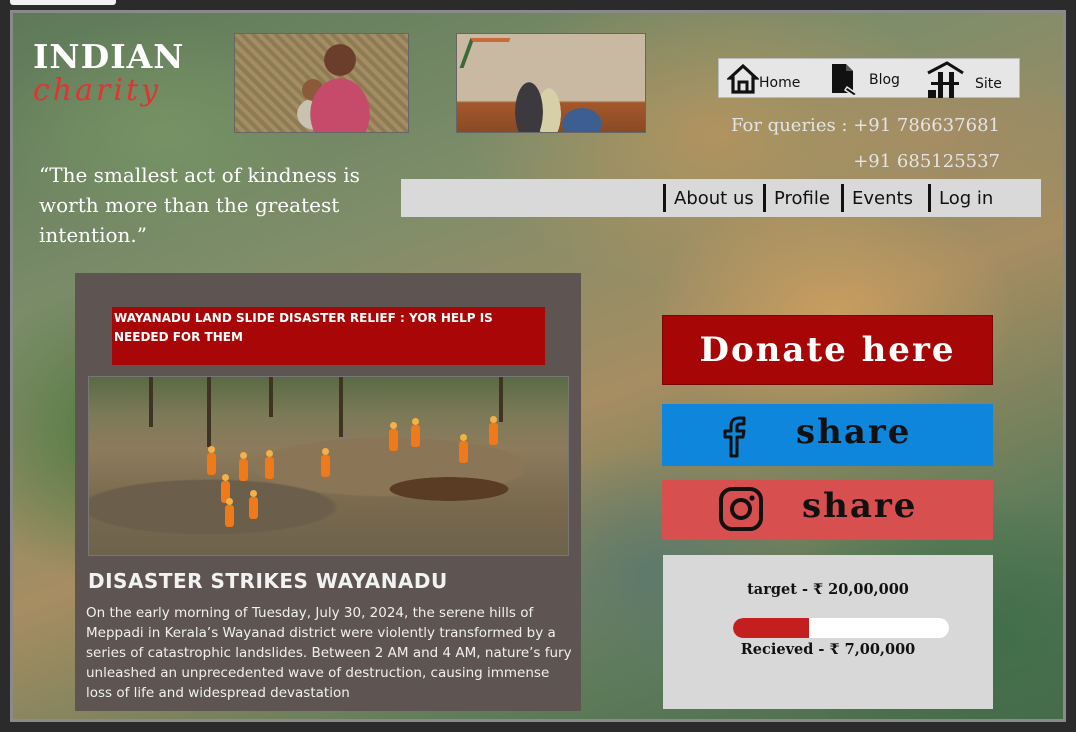 This screenshot has height=732, width=1076. What do you see at coordinates (865, 125) in the screenshot?
I see `queries-phone-1: For queries : +91 786637681` at bounding box center [865, 125].